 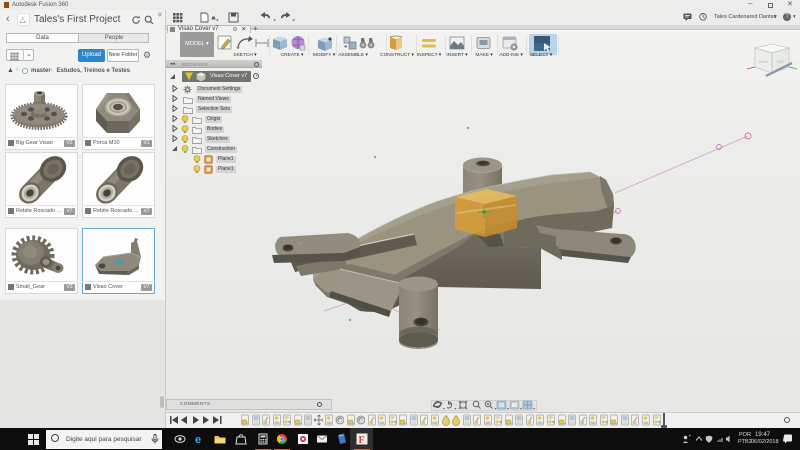 I want to click on svg-text: F, so click(x=362, y=440).